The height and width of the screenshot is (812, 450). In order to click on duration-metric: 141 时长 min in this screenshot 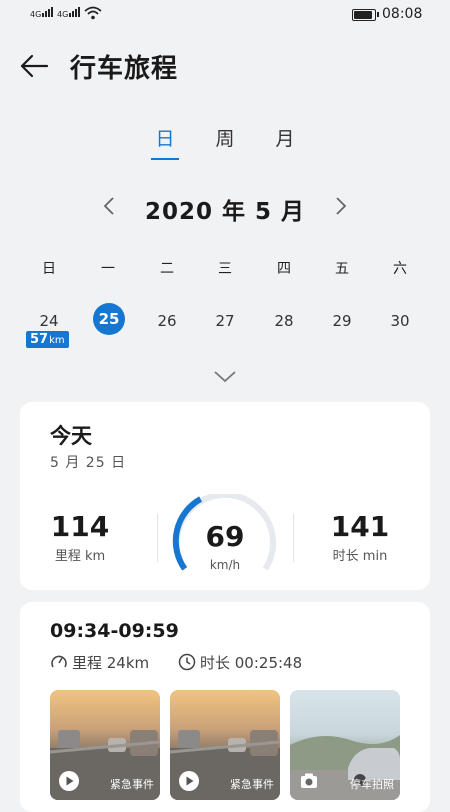, I will do `click(360, 537)`.